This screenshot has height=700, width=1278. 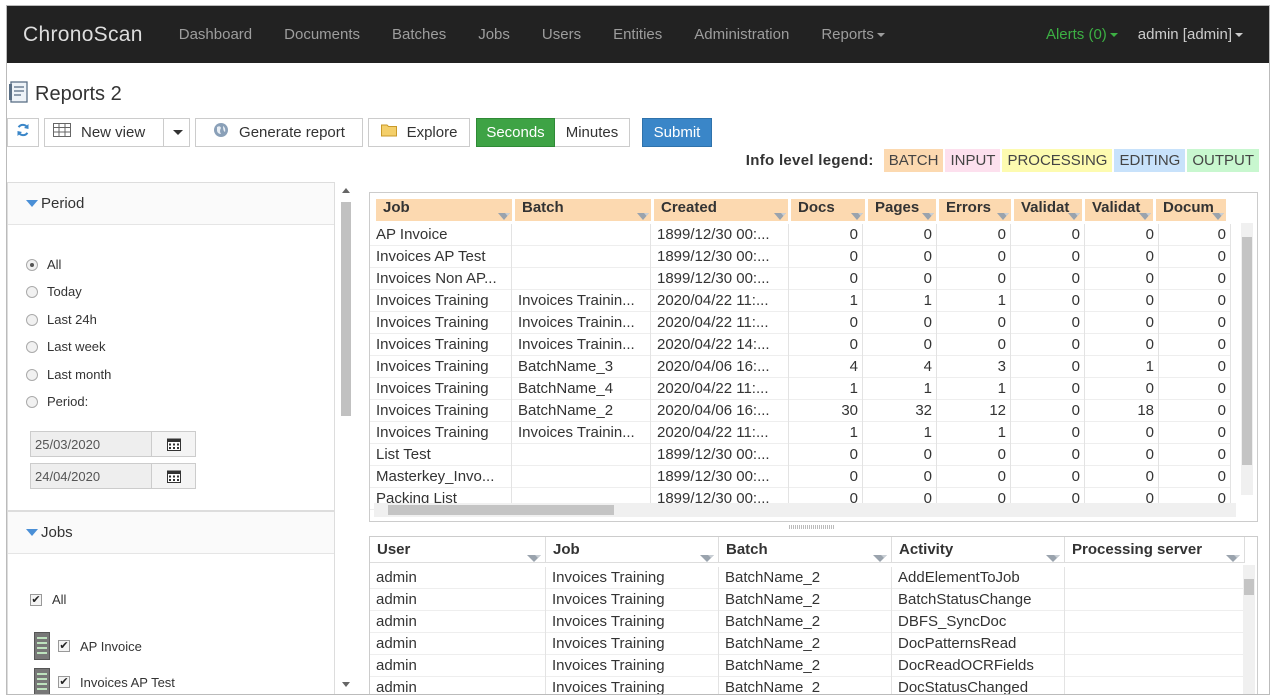 What do you see at coordinates (902, 210) in the screenshot?
I see `column-header: Pages` at bounding box center [902, 210].